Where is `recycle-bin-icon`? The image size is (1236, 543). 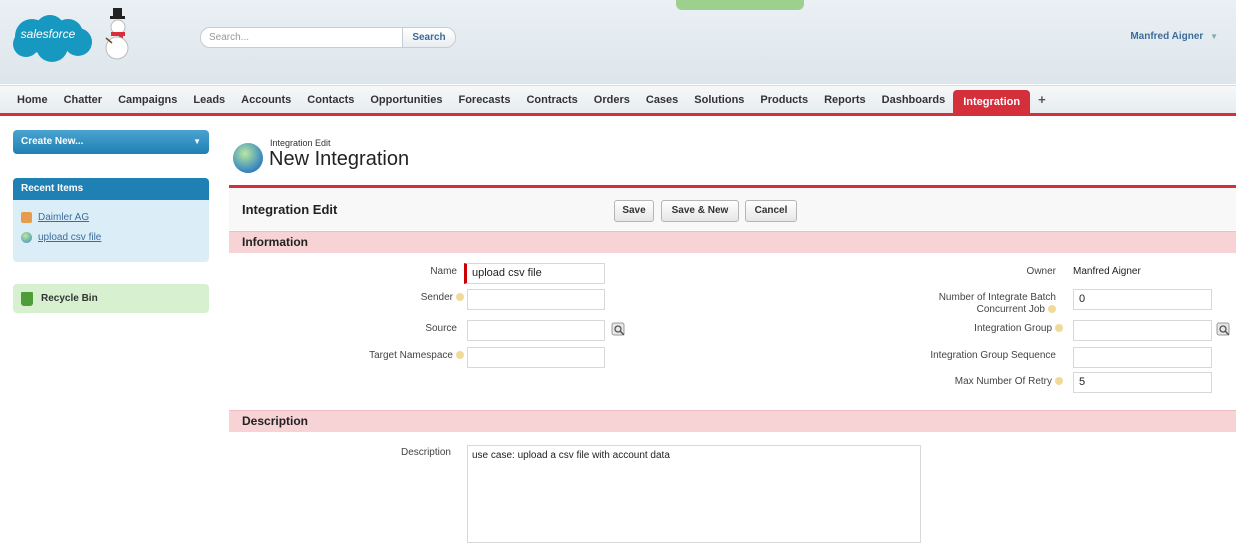 recycle-bin-icon is located at coordinates (27, 298).